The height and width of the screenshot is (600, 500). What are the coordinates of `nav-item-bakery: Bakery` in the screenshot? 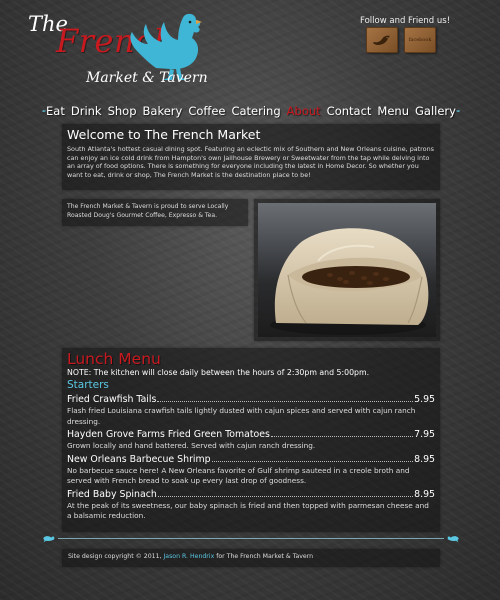 It's located at (163, 111).